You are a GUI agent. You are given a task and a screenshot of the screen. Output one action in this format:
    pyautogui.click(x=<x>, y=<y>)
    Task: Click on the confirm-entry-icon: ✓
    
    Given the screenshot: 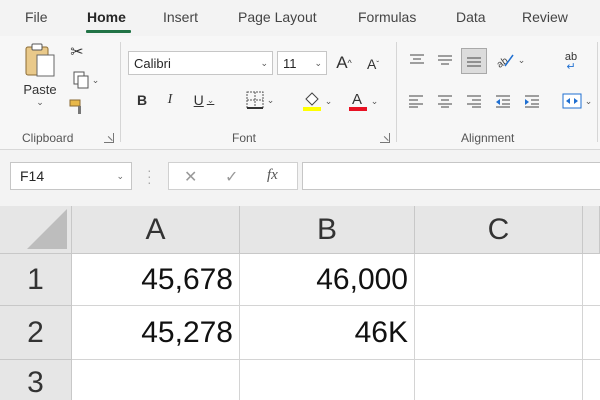 What is the action you would take?
    pyautogui.click(x=231, y=177)
    